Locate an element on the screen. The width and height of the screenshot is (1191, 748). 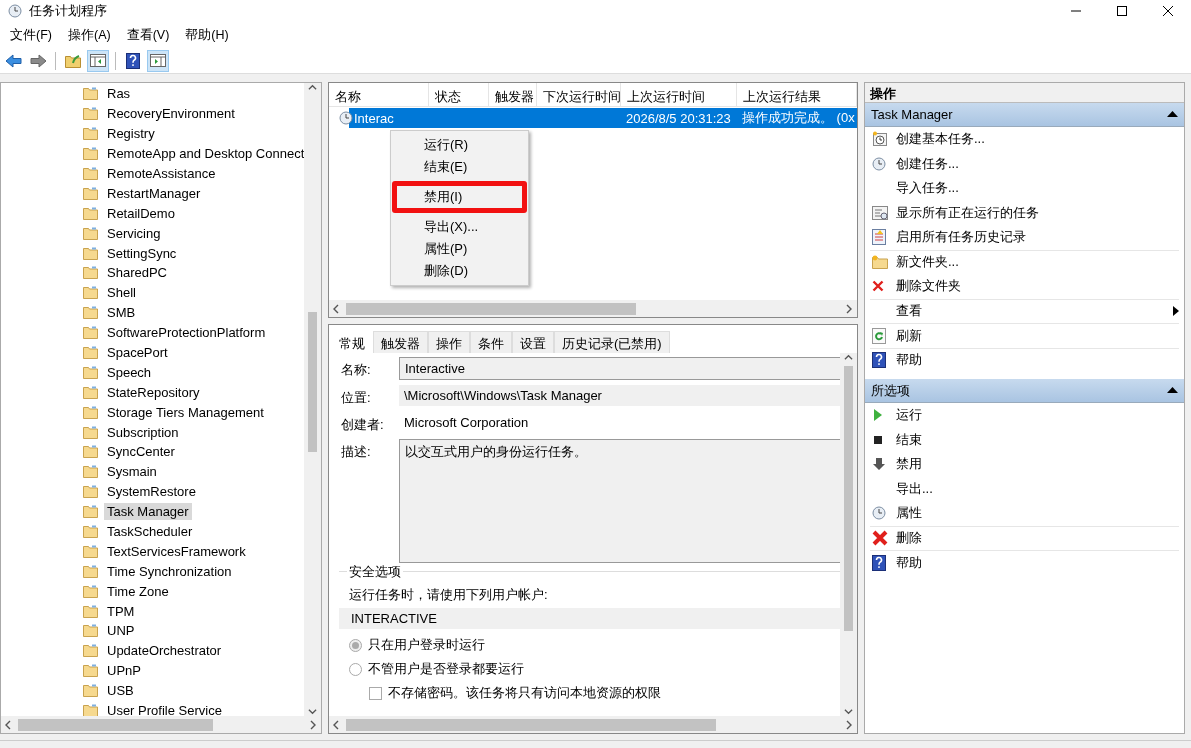
table-row: Interac 2026/8/5 20:31:23 操作成功完成。 (0x is located at coordinates (603, 118).